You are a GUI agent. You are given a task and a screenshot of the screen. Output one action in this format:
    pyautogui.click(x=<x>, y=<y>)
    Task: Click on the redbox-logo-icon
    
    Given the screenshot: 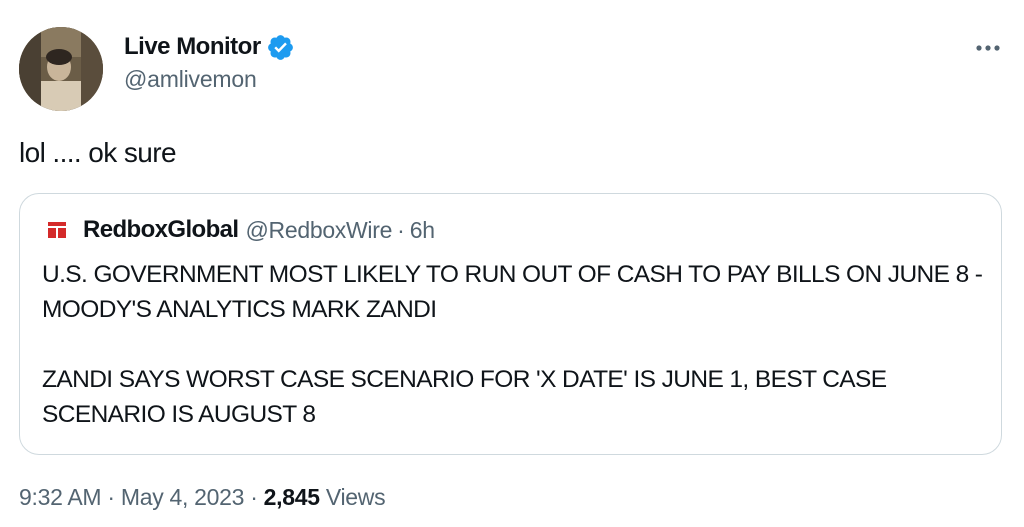 What is the action you would take?
    pyautogui.click(x=57, y=230)
    